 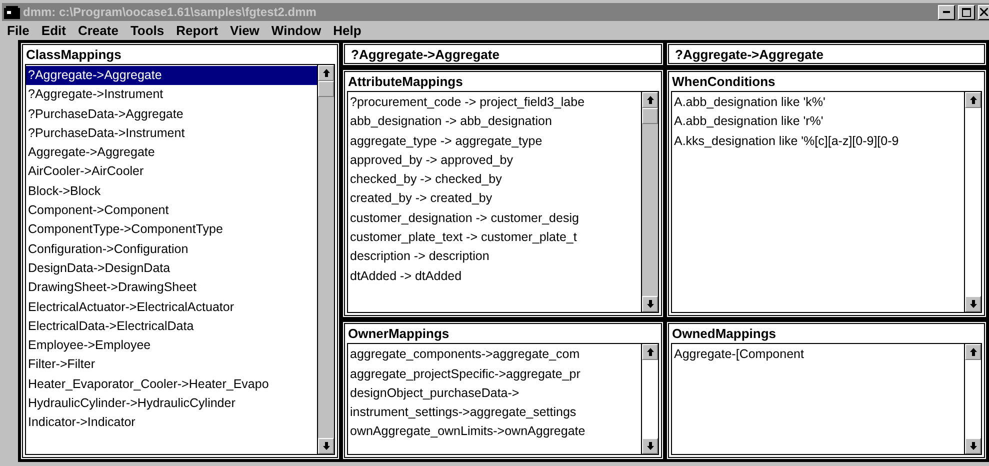 I want to click on list-item: Employee->Employee, so click(x=171, y=346).